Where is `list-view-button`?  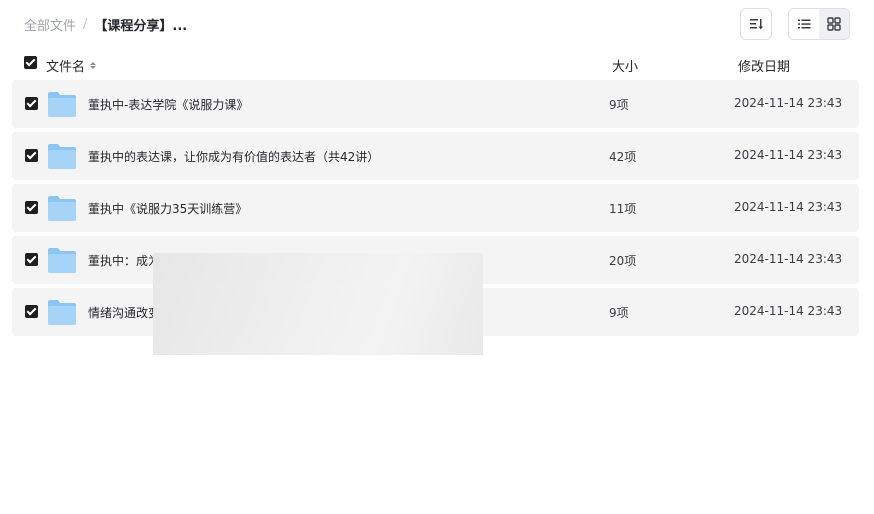
list-view-button is located at coordinates (804, 24).